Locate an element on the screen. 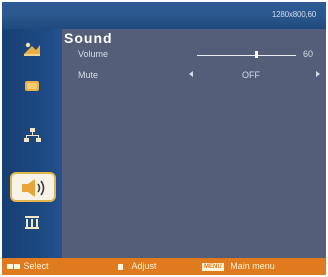  mute-label: Mute is located at coordinates (88, 75).